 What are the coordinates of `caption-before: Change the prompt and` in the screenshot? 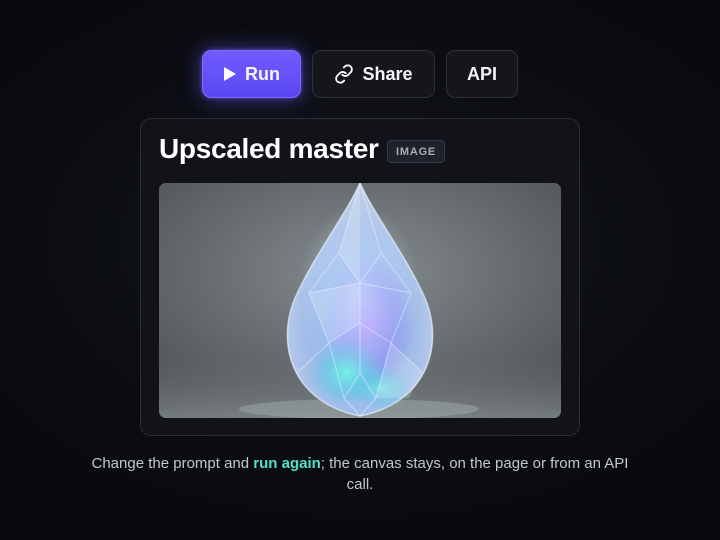 It's located at (172, 463).